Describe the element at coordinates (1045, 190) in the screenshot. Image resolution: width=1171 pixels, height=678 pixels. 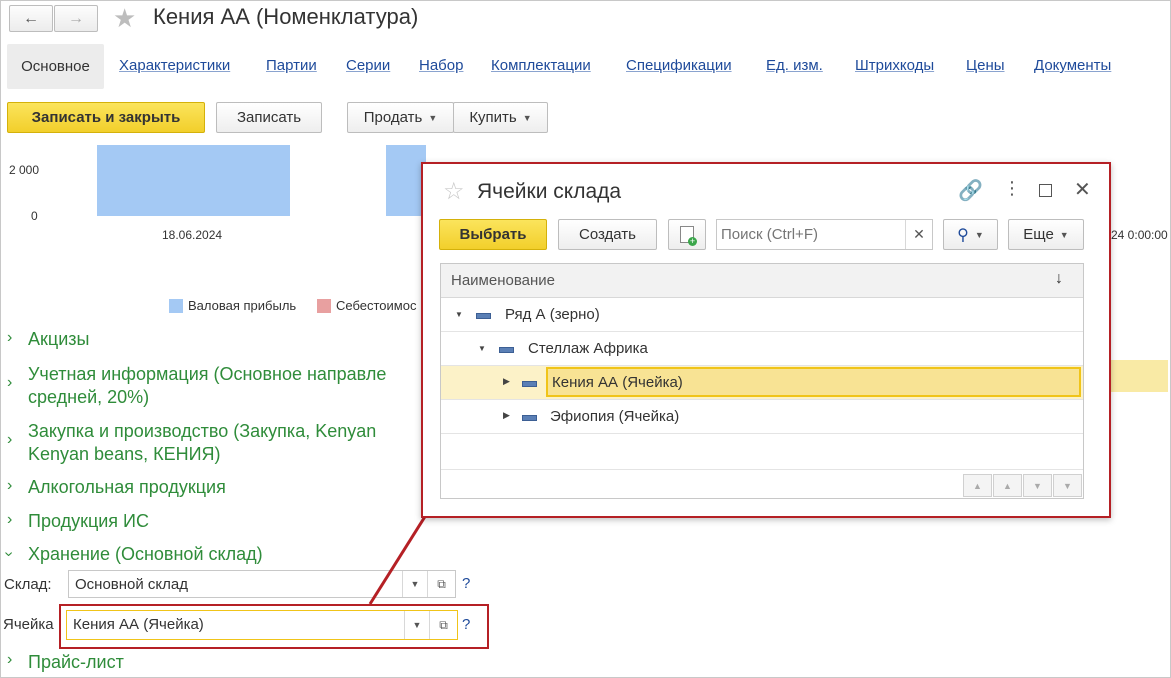
I see `maximize-icon` at that location.